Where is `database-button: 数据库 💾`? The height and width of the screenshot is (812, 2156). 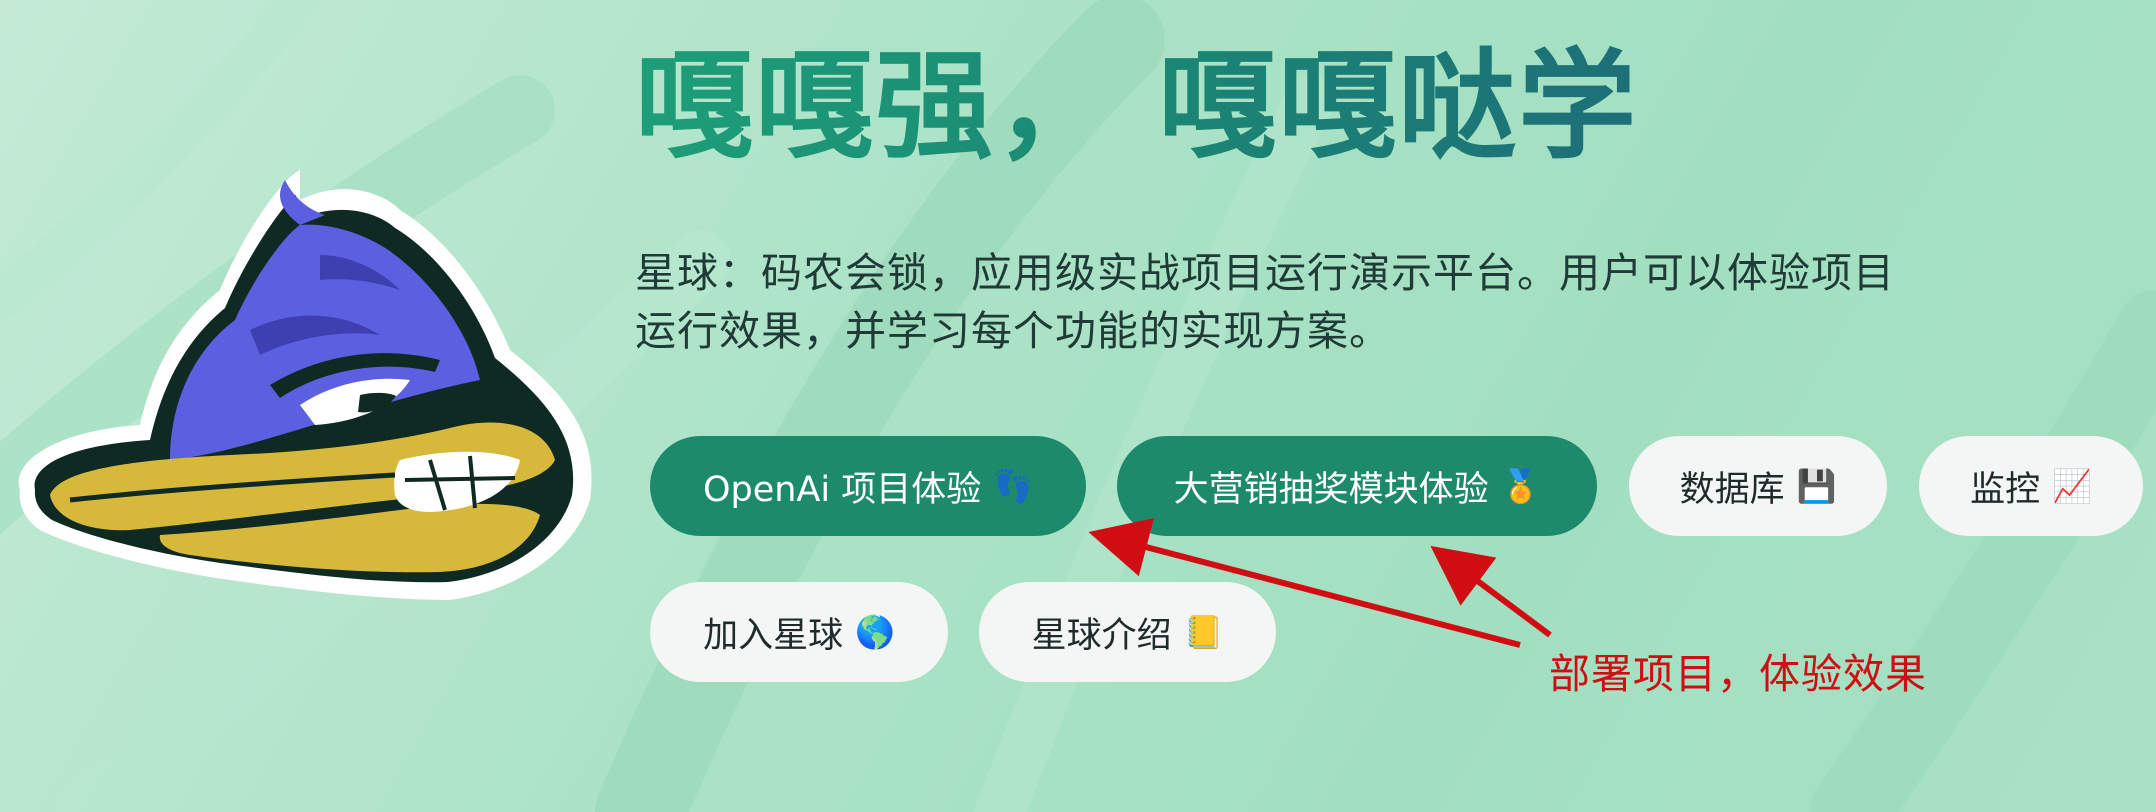
database-button: 数据库 💾 is located at coordinates (1758, 486).